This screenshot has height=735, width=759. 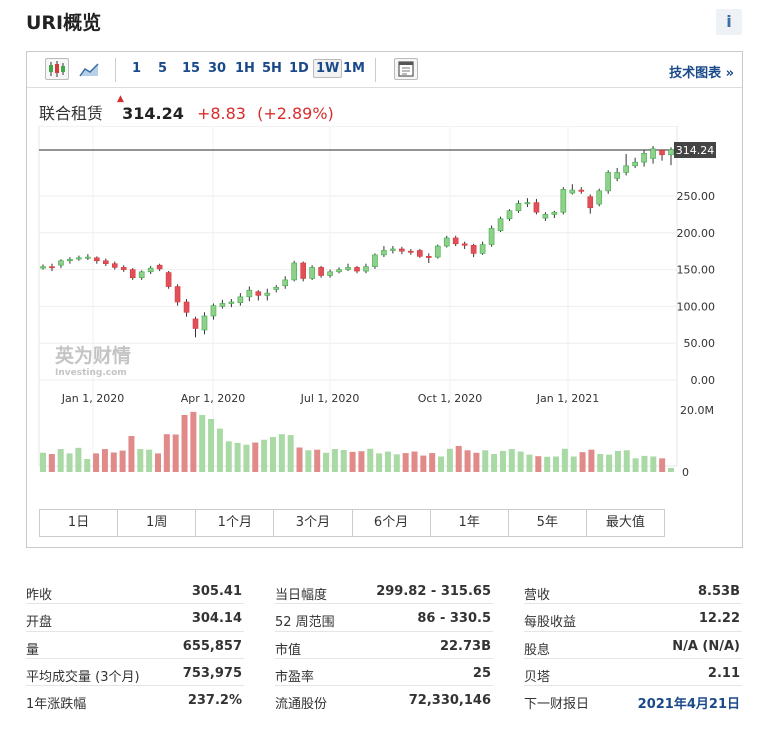 What do you see at coordinates (689, 702) in the screenshot?
I see `next-earnings-link: 2021年4月21日` at bounding box center [689, 702].